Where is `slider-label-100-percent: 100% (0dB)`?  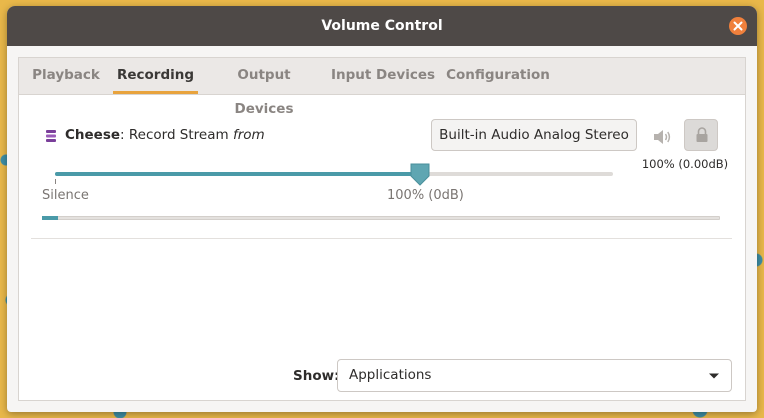
slider-label-100-percent: 100% (0dB) is located at coordinates (425, 195).